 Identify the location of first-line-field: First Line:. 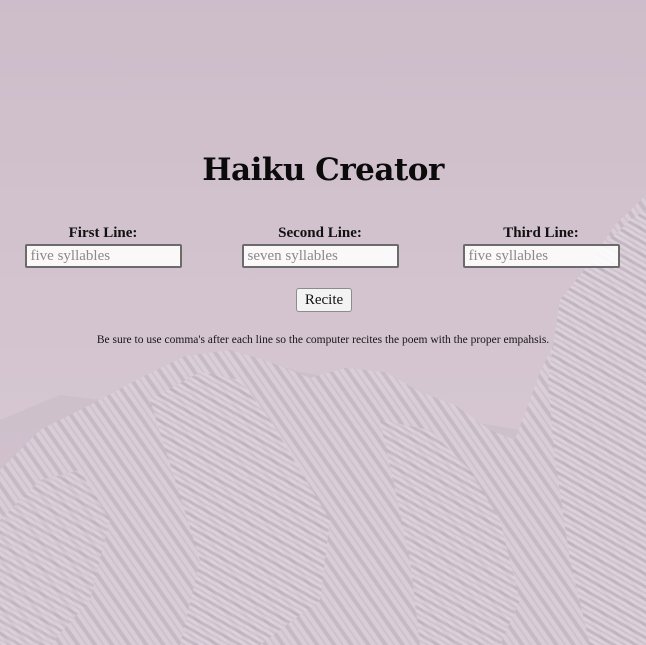
(103, 246).